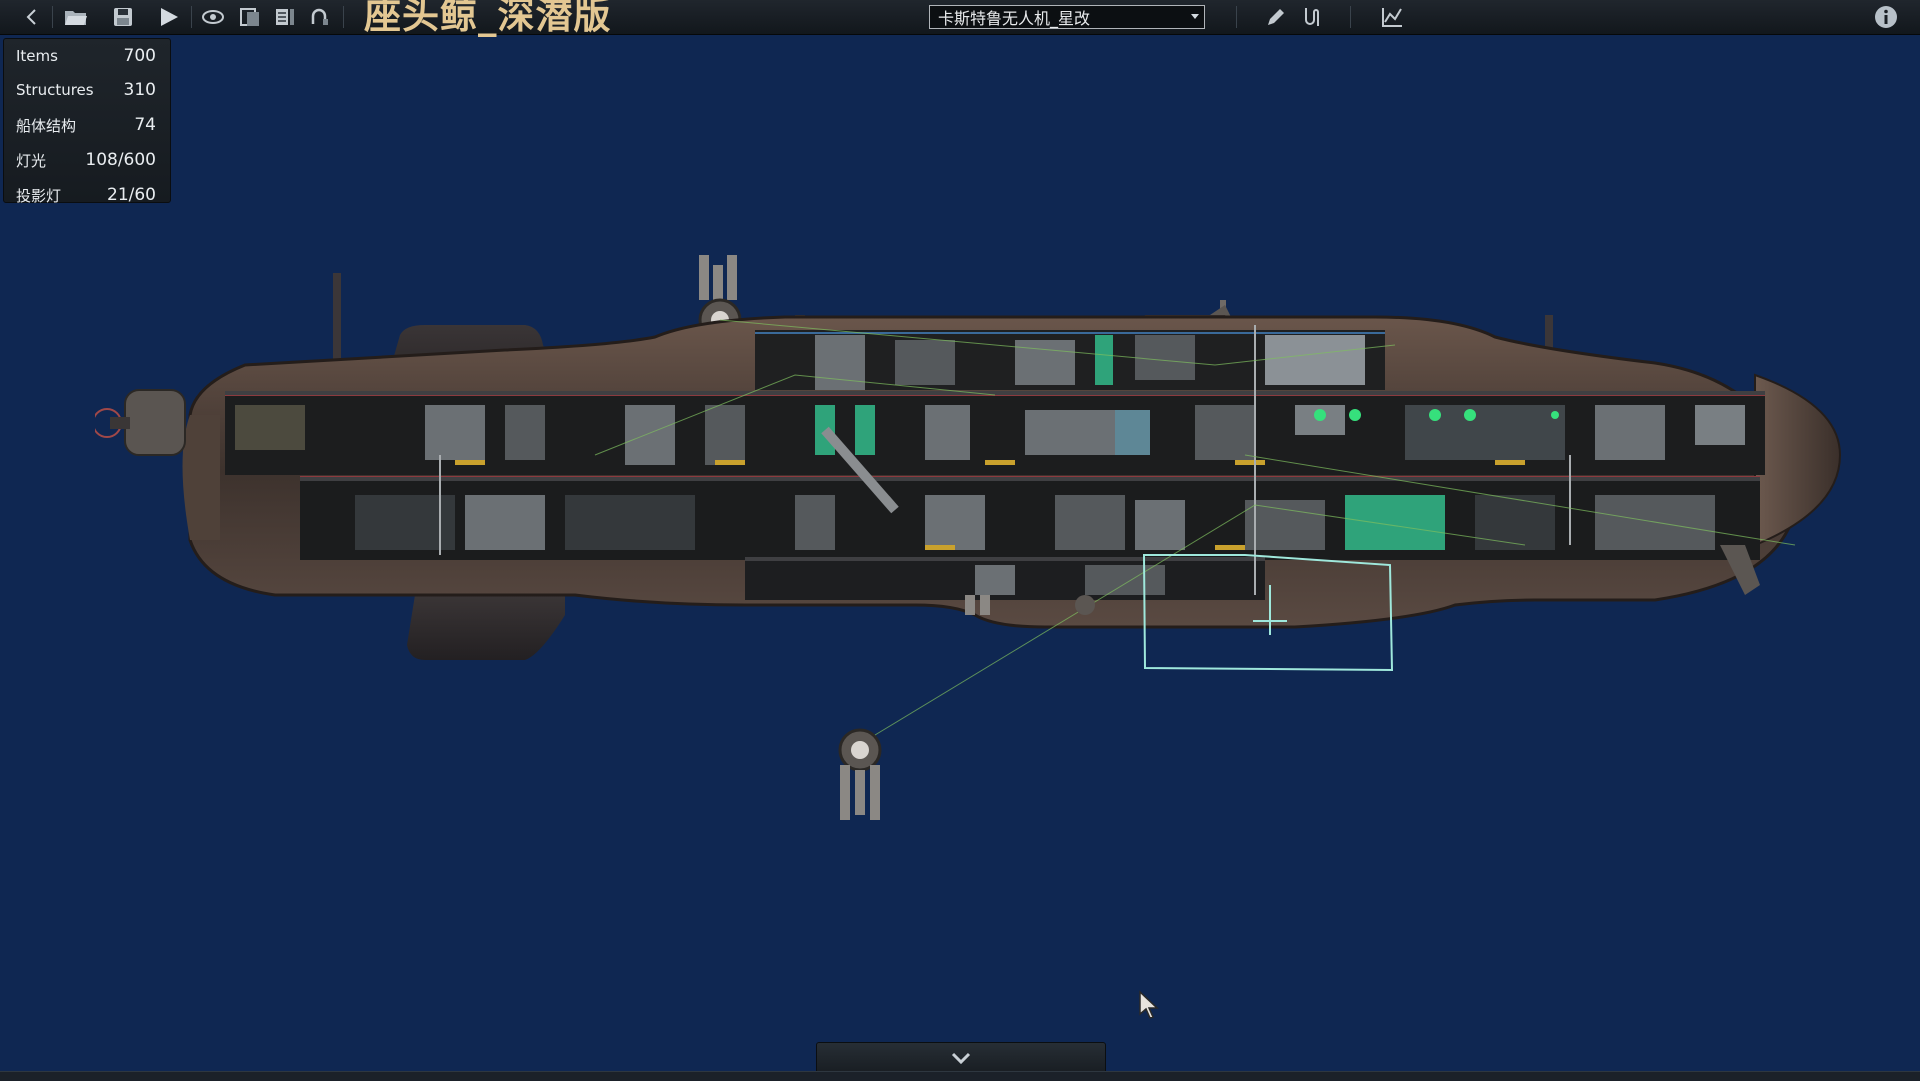 The image size is (1920, 1081). I want to click on open-button, so click(76, 17).